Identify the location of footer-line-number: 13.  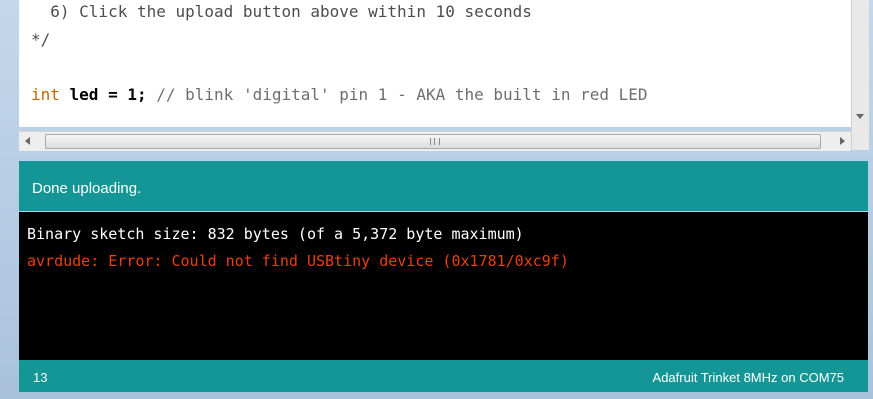
(40, 377).